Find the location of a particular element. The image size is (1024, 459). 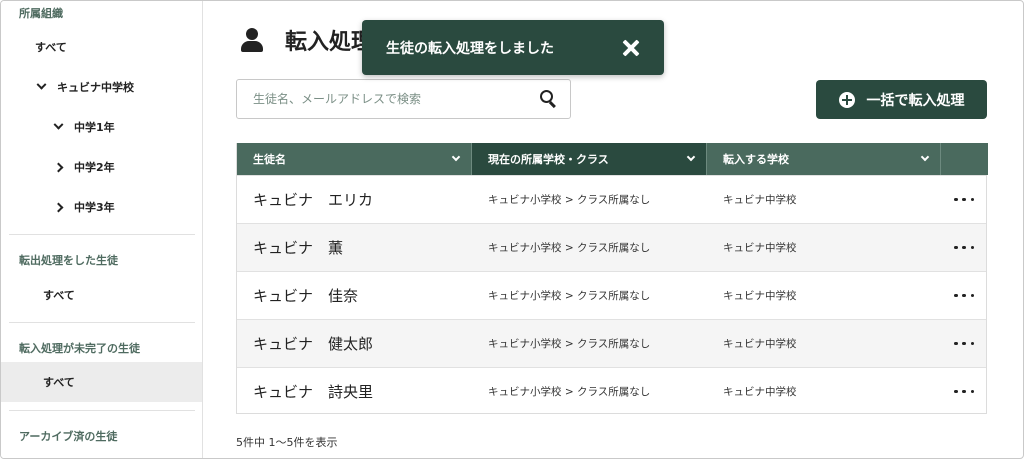

search-input is located at coordinates (396, 99).